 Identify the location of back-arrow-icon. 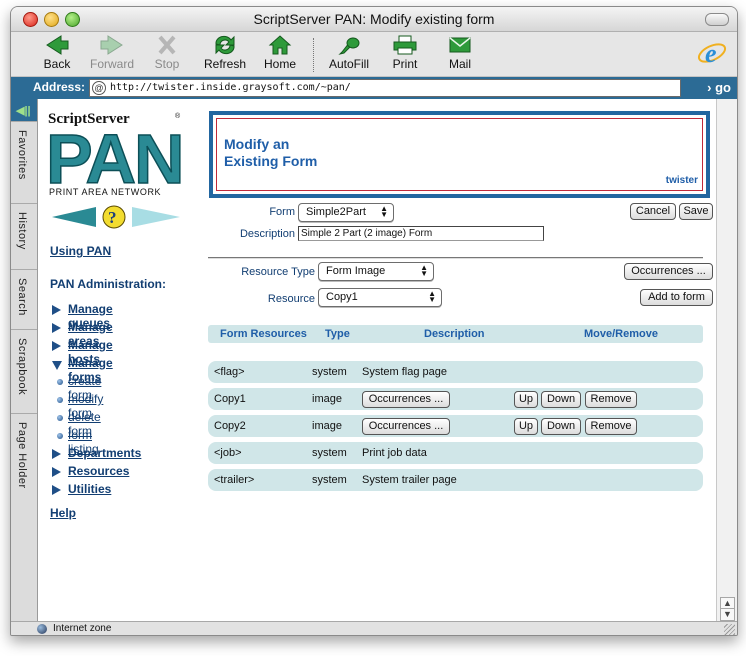
(57, 45).